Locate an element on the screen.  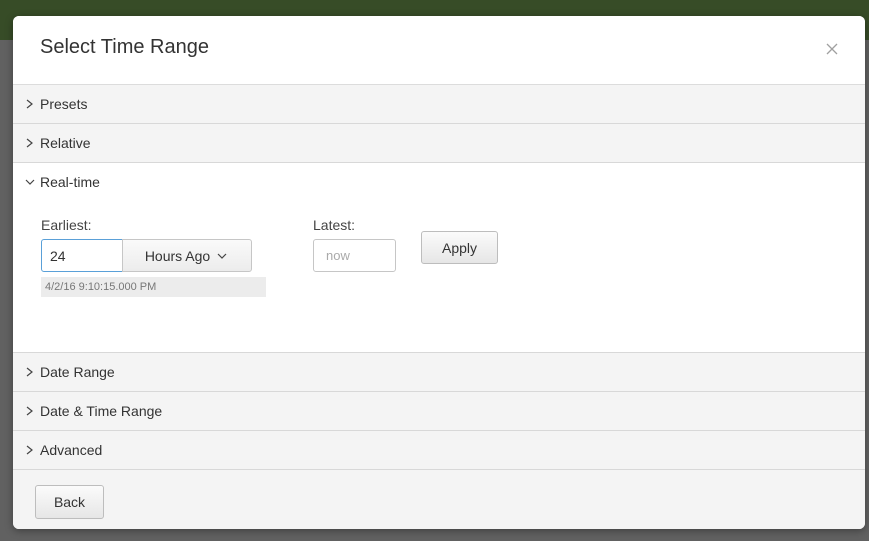
section-date-range: Date Range is located at coordinates (439, 372).